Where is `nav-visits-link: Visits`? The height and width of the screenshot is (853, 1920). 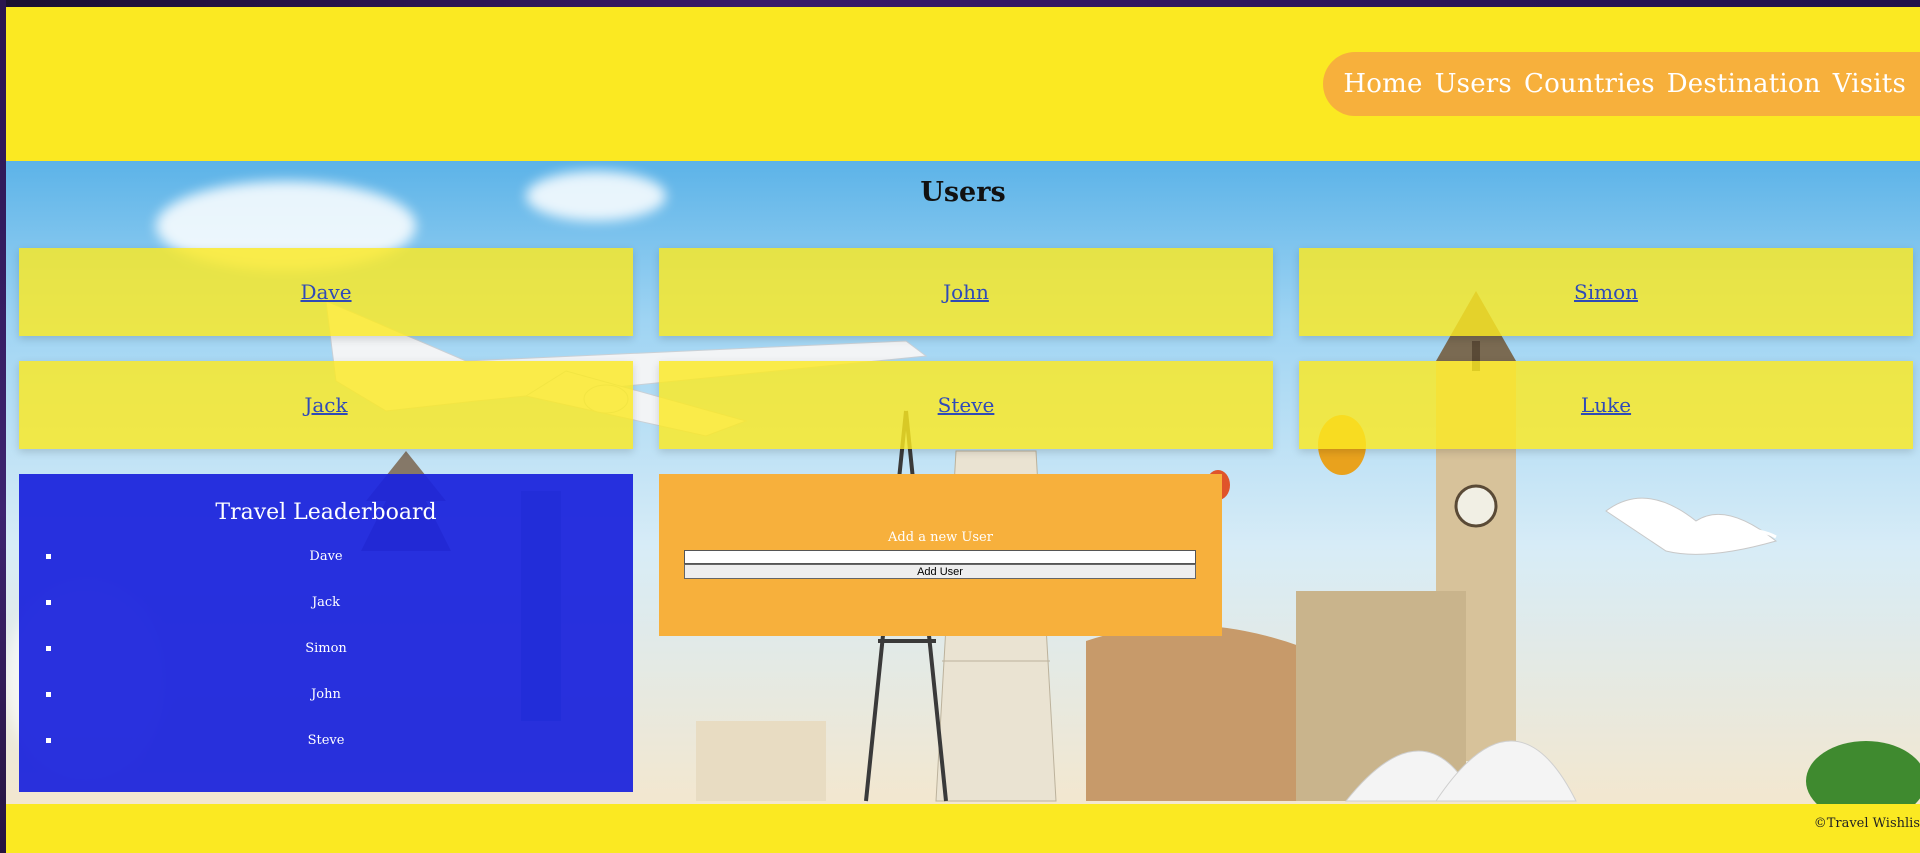
nav-visits-link: Visits is located at coordinates (1869, 84).